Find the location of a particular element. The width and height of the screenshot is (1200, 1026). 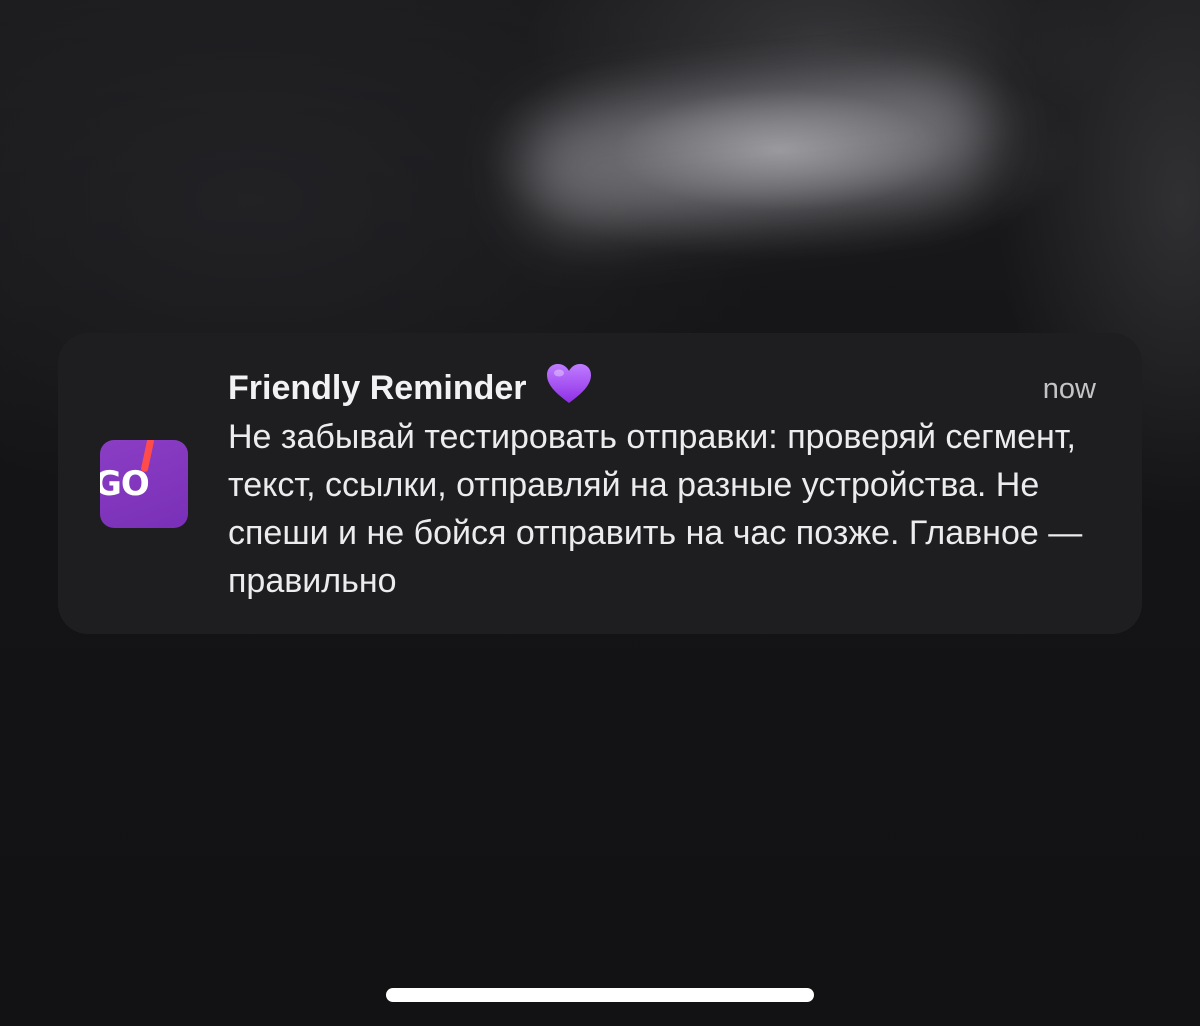

home-indicator is located at coordinates (600, 995).